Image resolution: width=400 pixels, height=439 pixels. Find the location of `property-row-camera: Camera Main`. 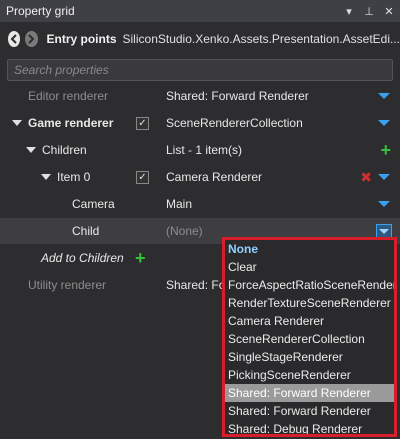

property-row-camera: Camera Main is located at coordinates (200, 204).